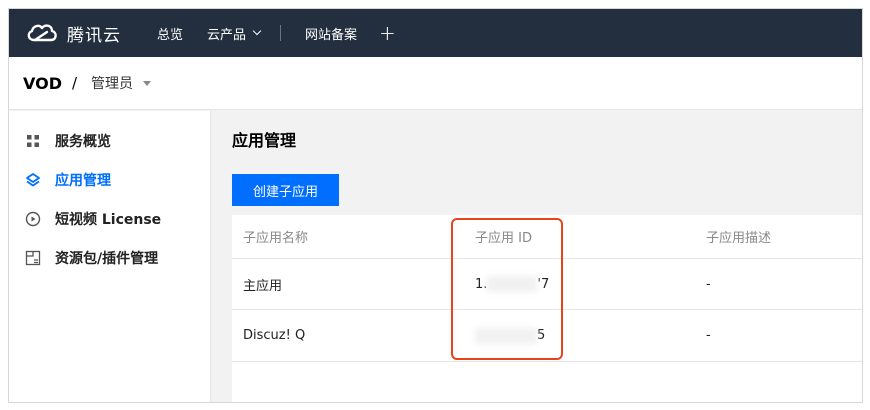 The image size is (870, 410). What do you see at coordinates (481, 284) in the screenshot?
I see `app-id-visible-start: 1.` at bounding box center [481, 284].